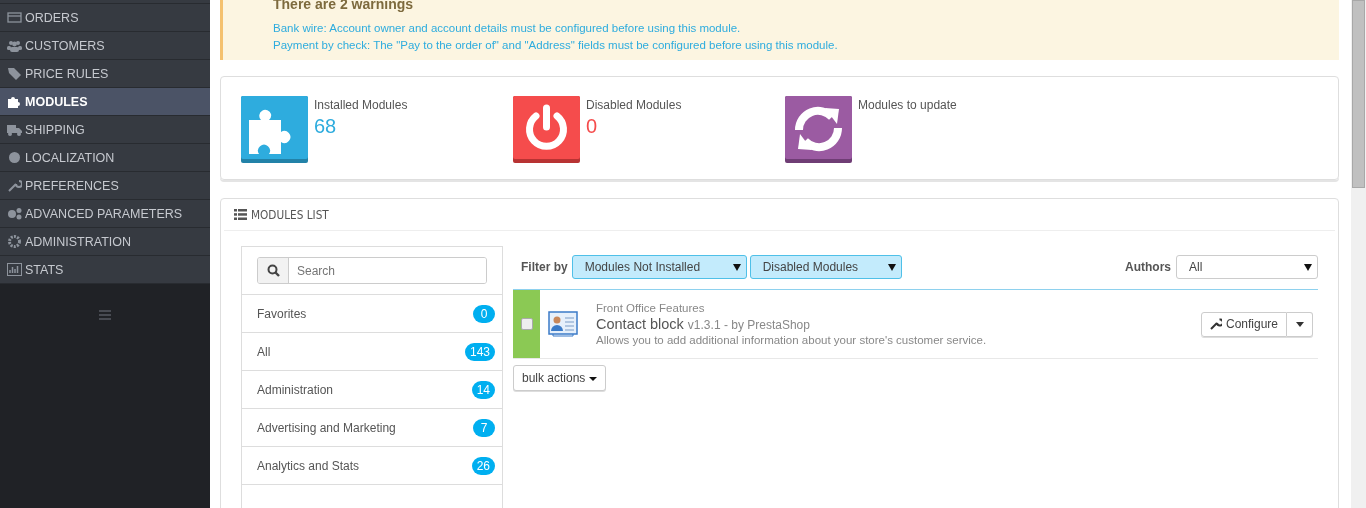 This screenshot has width=1366, height=508. What do you see at coordinates (326, 126) in the screenshot?
I see `stat-value: 68` at bounding box center [326, 126].